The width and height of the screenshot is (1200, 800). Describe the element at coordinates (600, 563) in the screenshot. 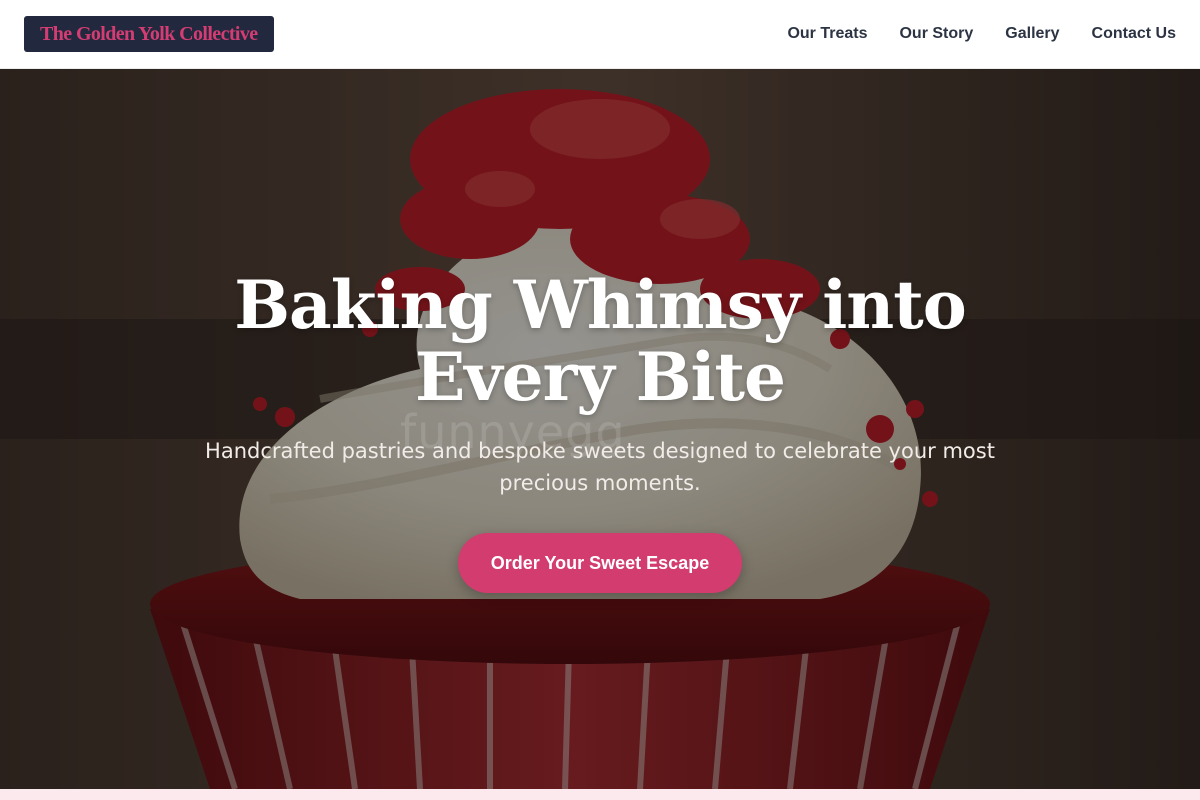

I see `order-cta-button: Order Your Sweet Escape` at that location.